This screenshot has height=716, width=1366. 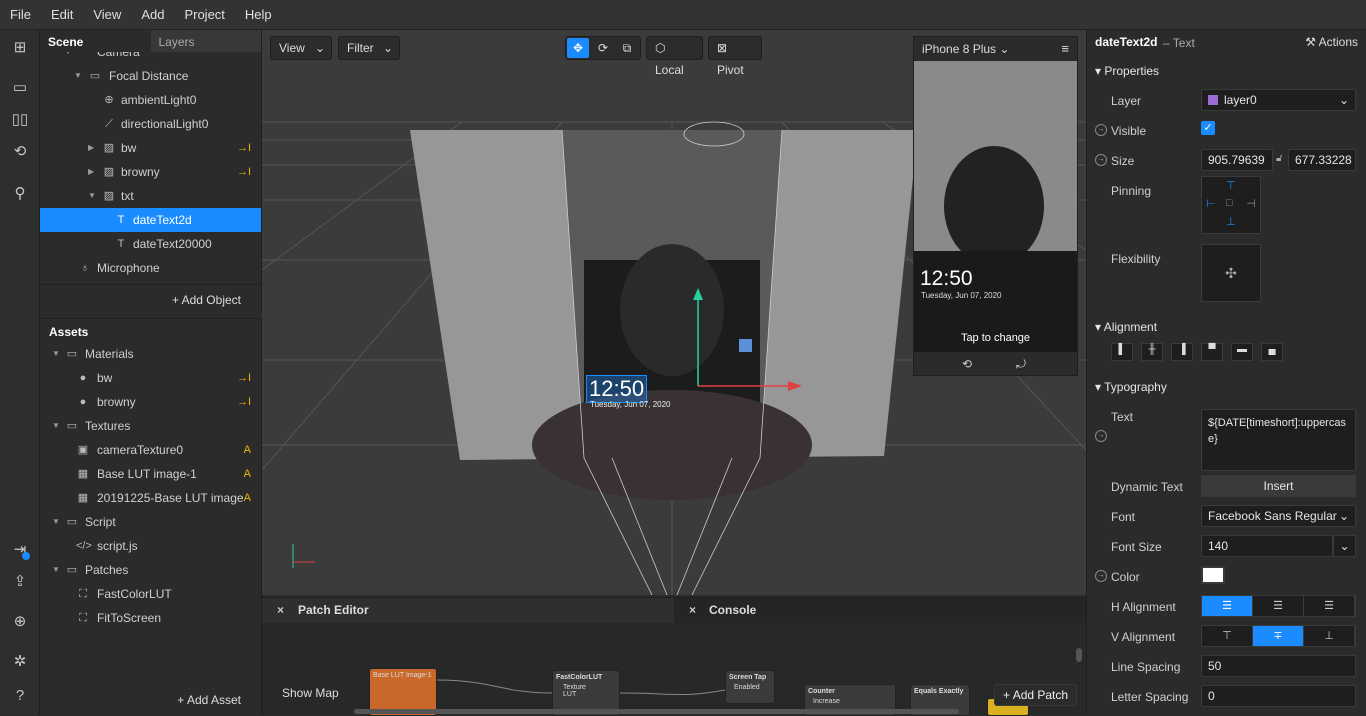 What do you see at coordinates (1237, 160) in the screenshot?
I see `size-width-input: 905.79639` at bounding box center [1237, 160].